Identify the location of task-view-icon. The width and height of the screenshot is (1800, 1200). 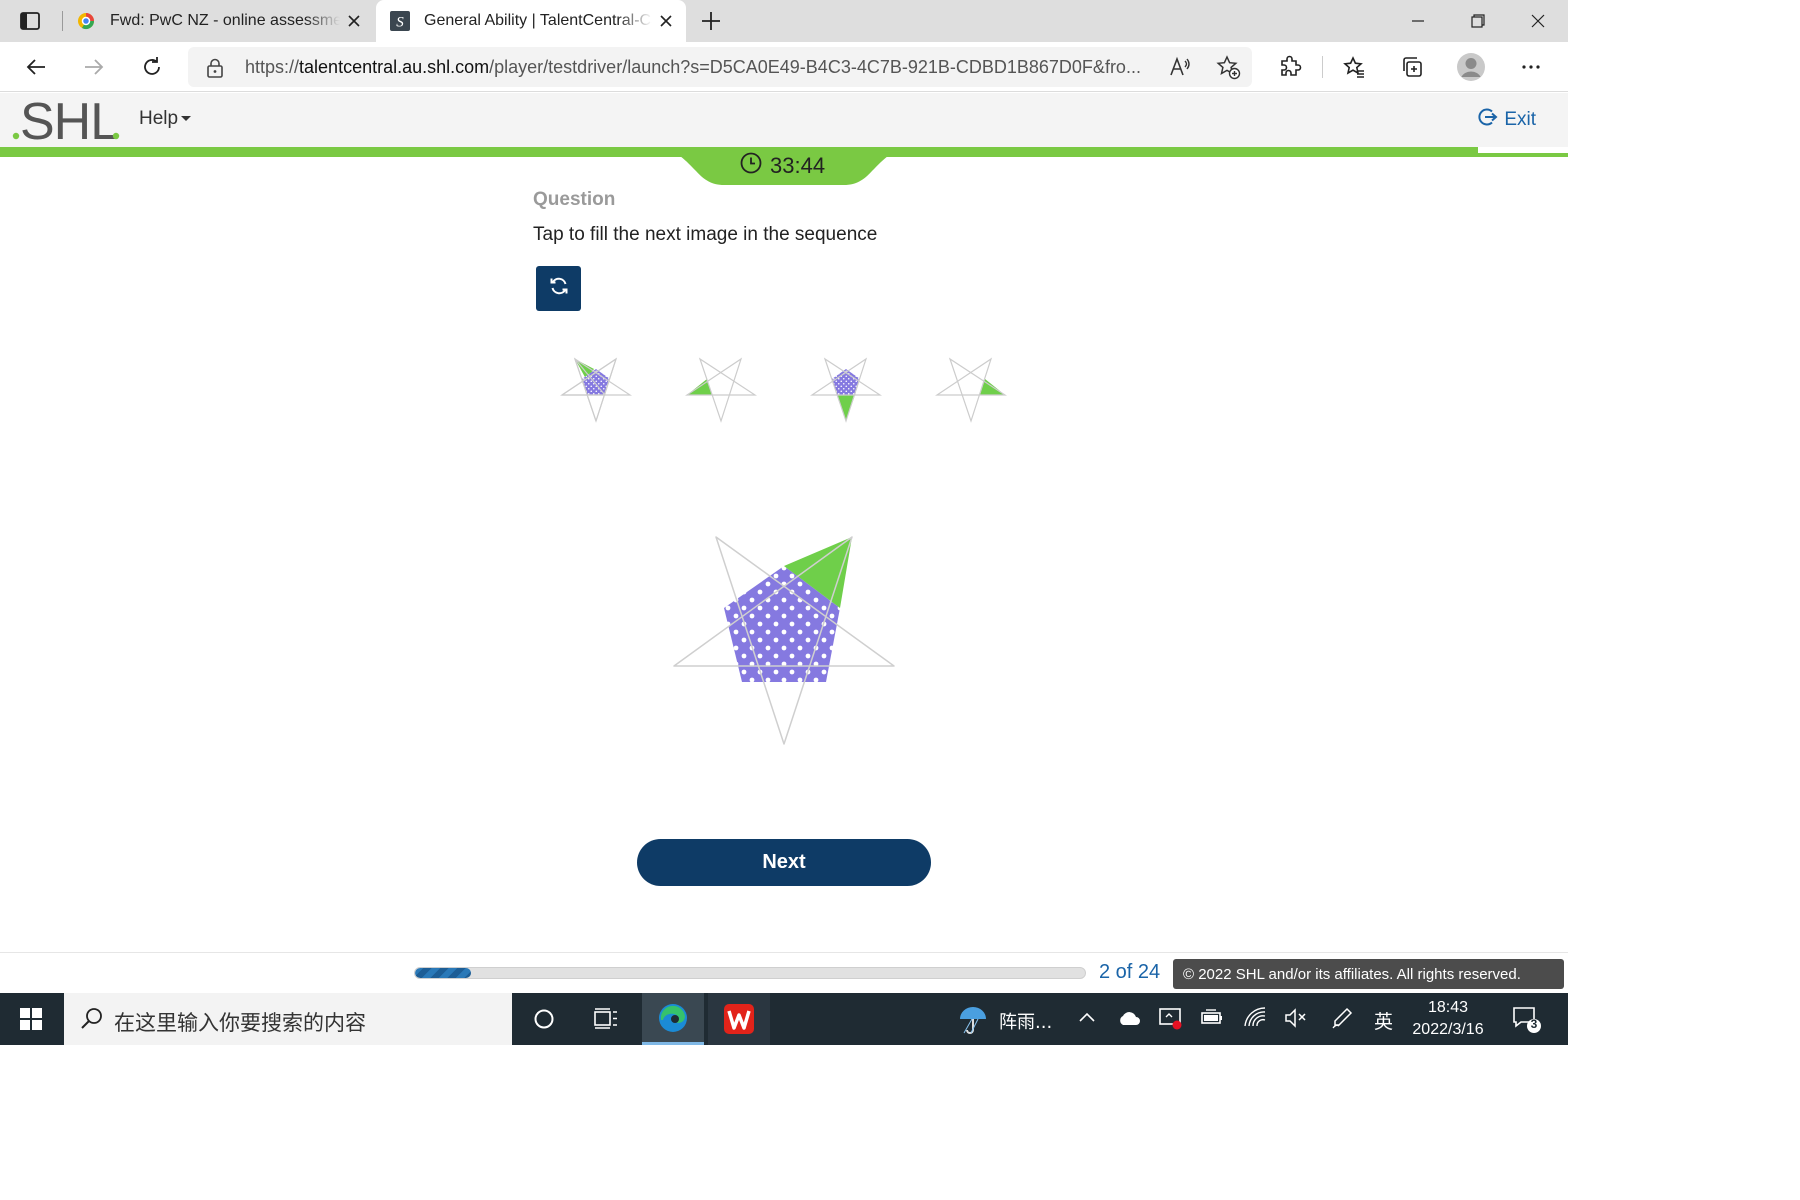
(606, 1019).